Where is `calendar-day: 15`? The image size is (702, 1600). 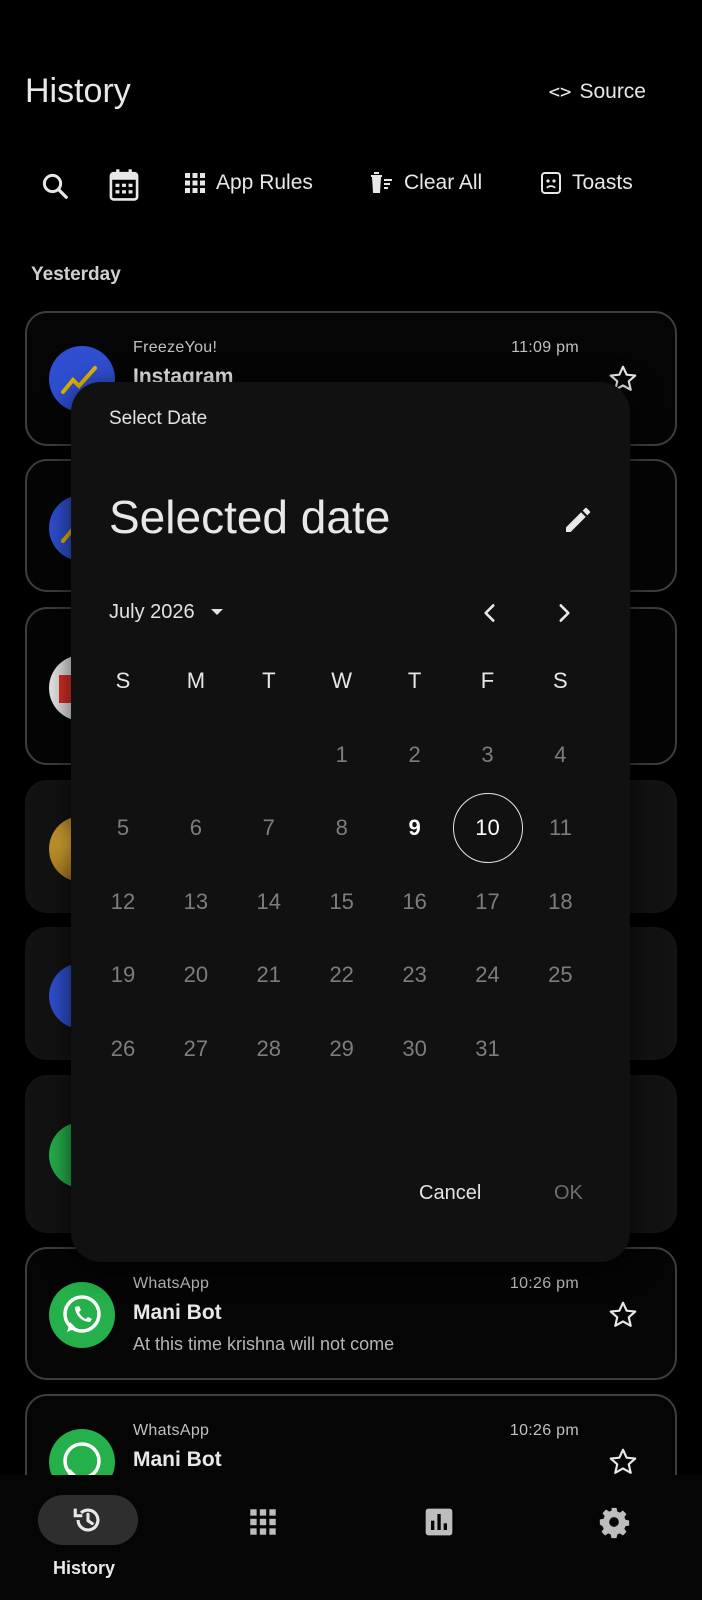 calendar-day: 15 is located at coordinates (342, 902).